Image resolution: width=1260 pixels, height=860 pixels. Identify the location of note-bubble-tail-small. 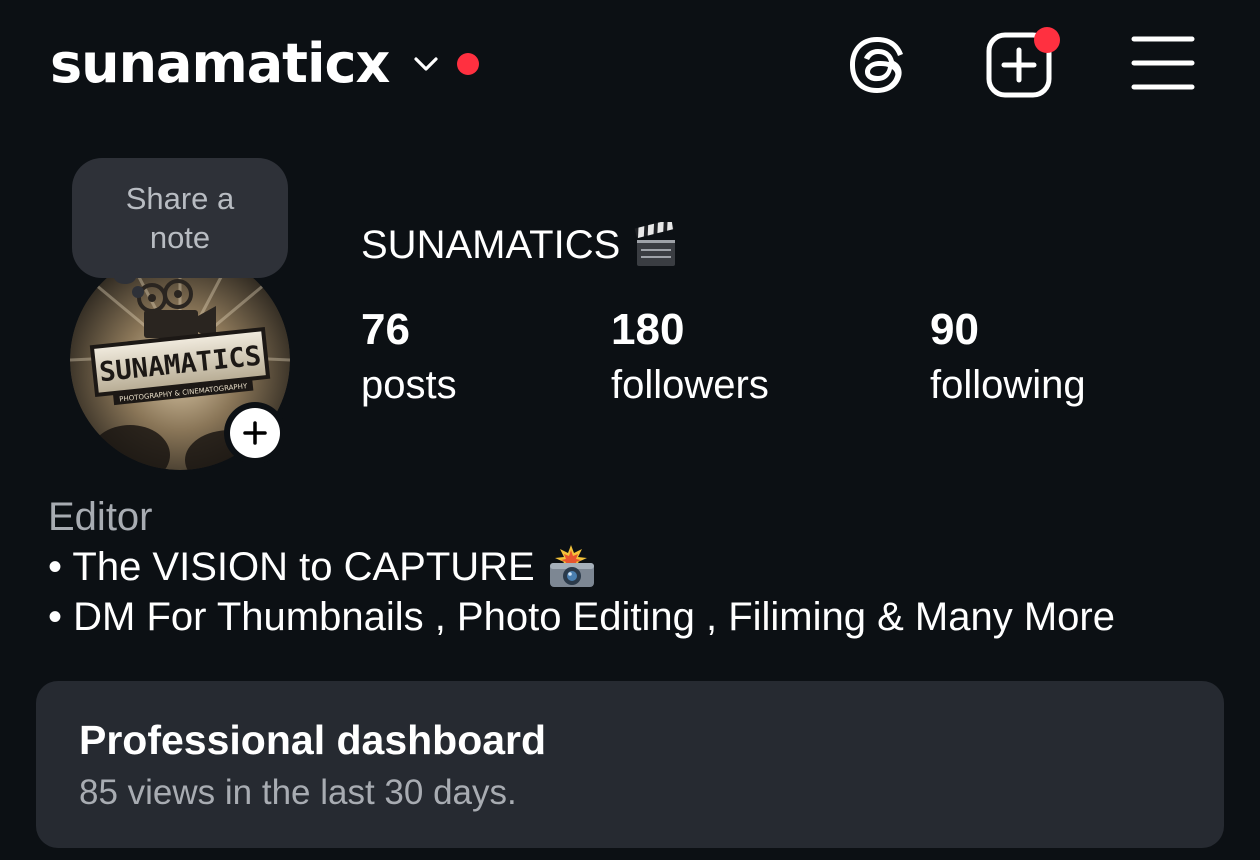
(138, 292).